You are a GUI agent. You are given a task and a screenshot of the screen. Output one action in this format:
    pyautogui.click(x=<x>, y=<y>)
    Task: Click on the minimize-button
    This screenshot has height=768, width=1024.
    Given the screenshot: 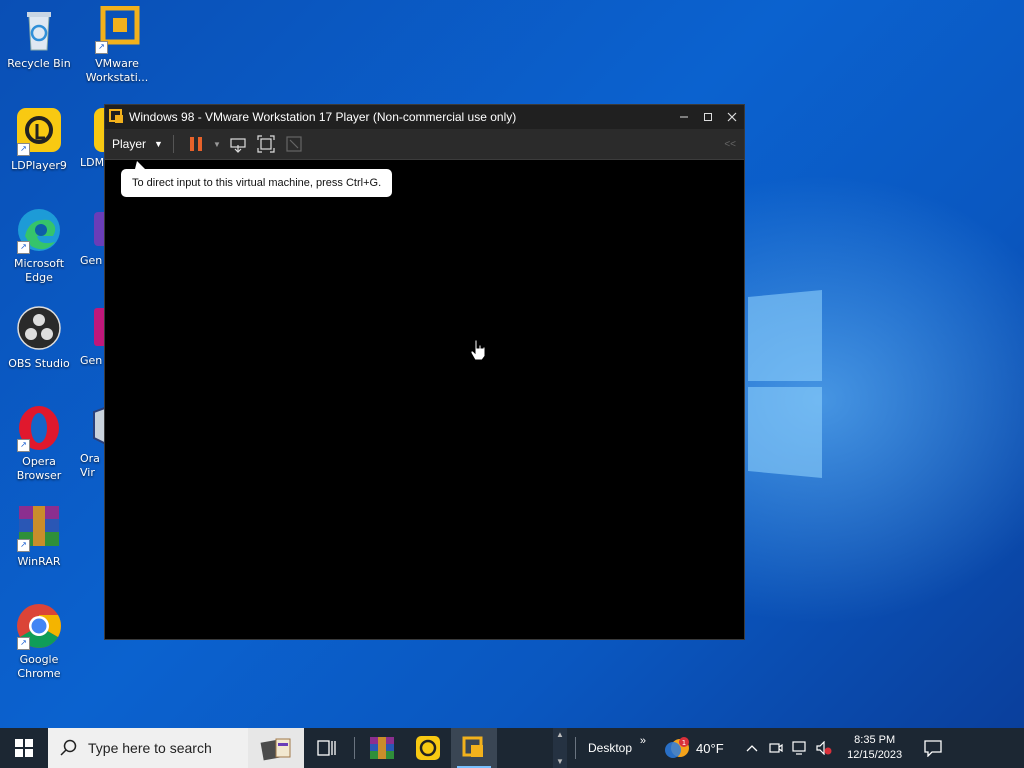 What is the action you would take?
    pyautogui.click(x=684, y=117)
    